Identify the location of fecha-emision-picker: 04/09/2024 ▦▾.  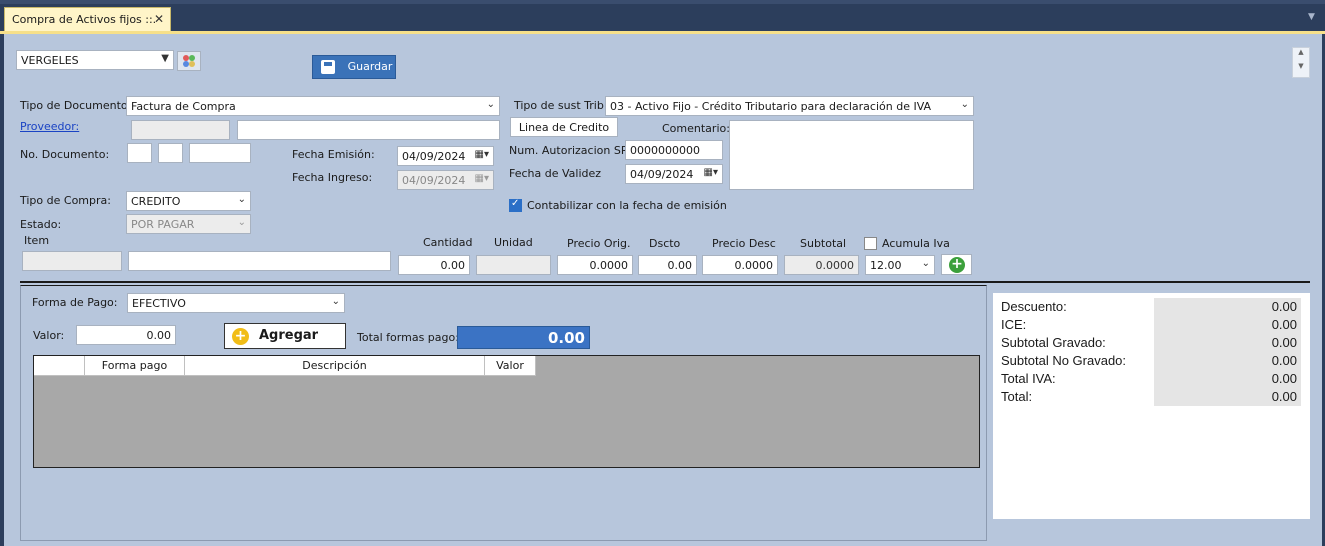
(445, 156).